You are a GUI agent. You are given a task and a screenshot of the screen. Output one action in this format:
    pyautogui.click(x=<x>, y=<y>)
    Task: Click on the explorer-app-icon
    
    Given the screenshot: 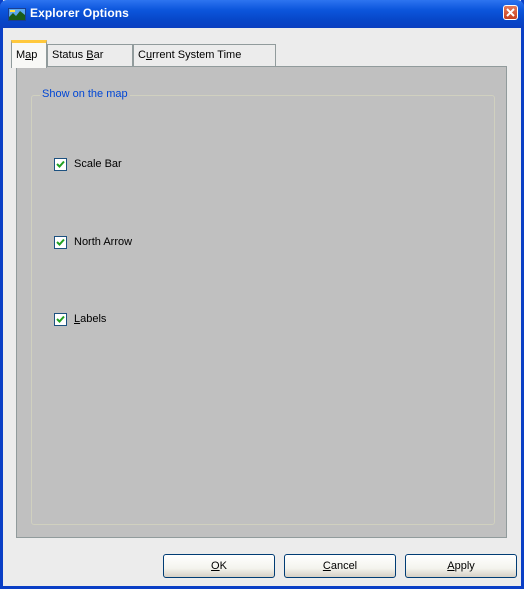 What is the action you would take?
    pyautogui.click(x=17, y=14)
    